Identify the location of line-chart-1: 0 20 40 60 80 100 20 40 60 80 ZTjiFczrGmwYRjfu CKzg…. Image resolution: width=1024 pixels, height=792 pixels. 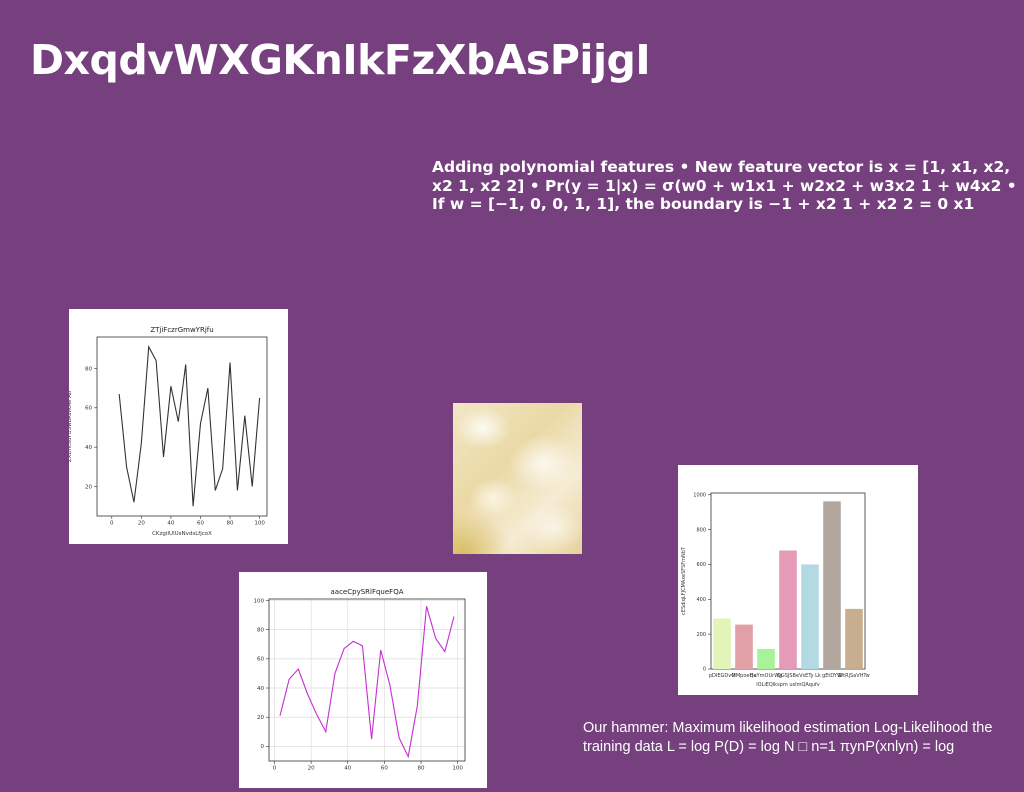
(167, 431).